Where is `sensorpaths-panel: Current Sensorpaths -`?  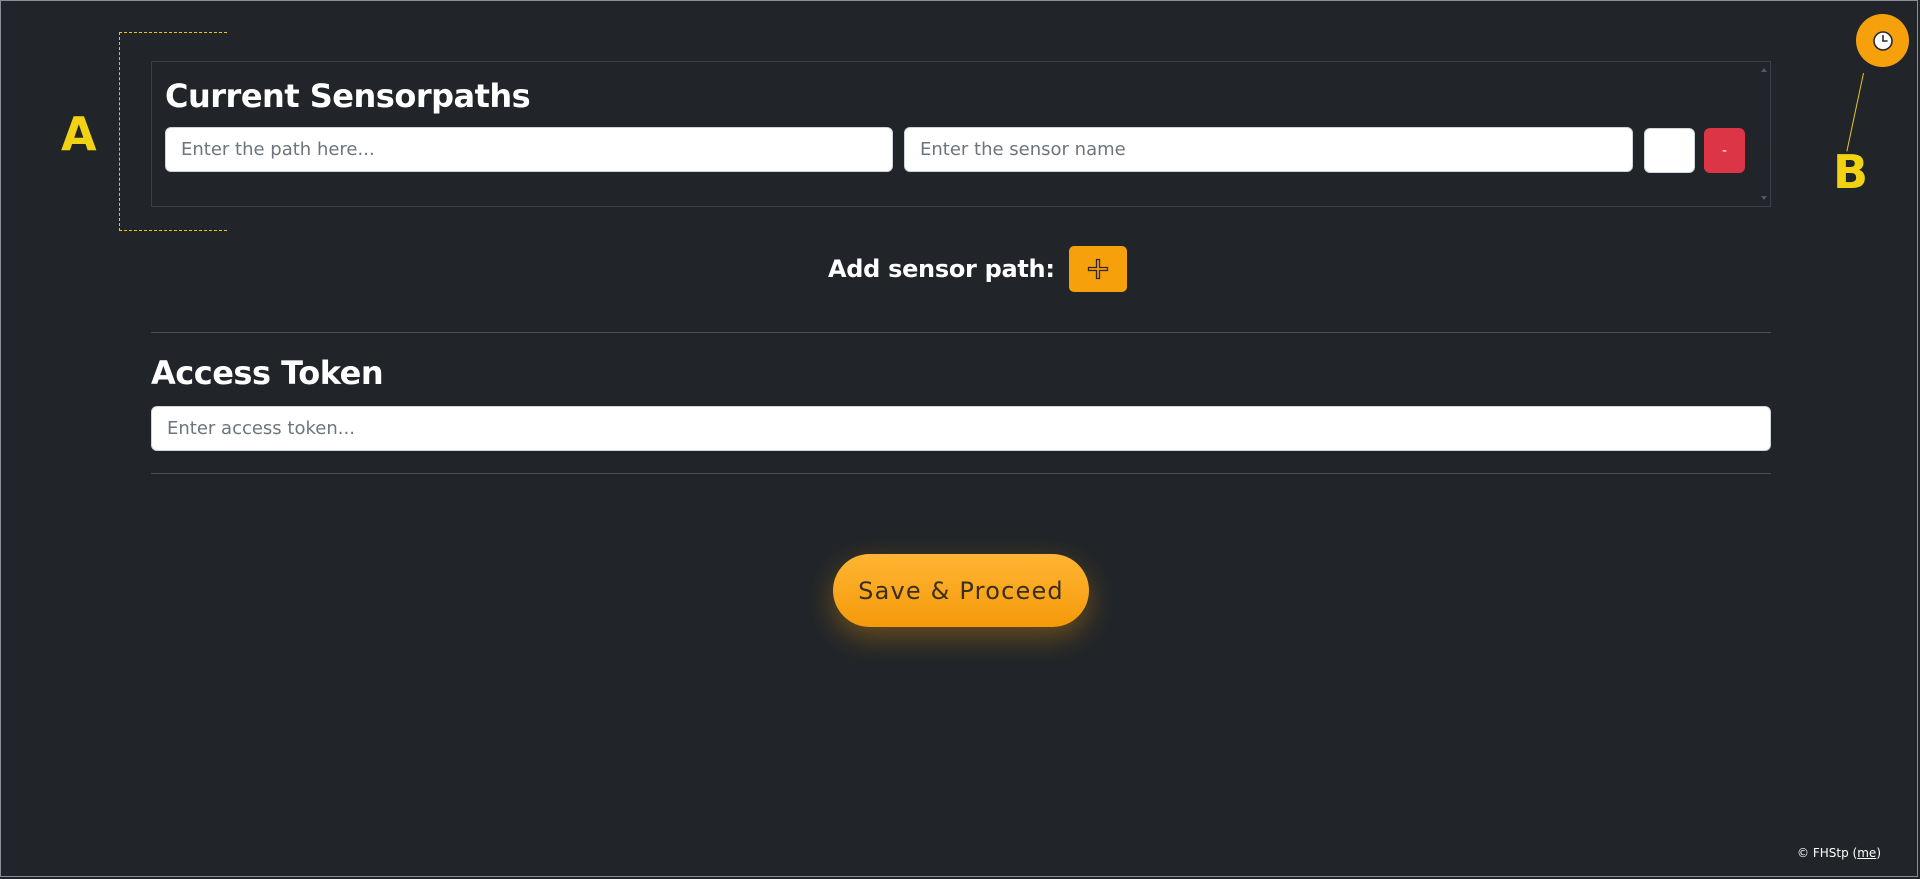 sensorpaths-panel: Current Sensorpaths - is located at coordinates (961, 134).